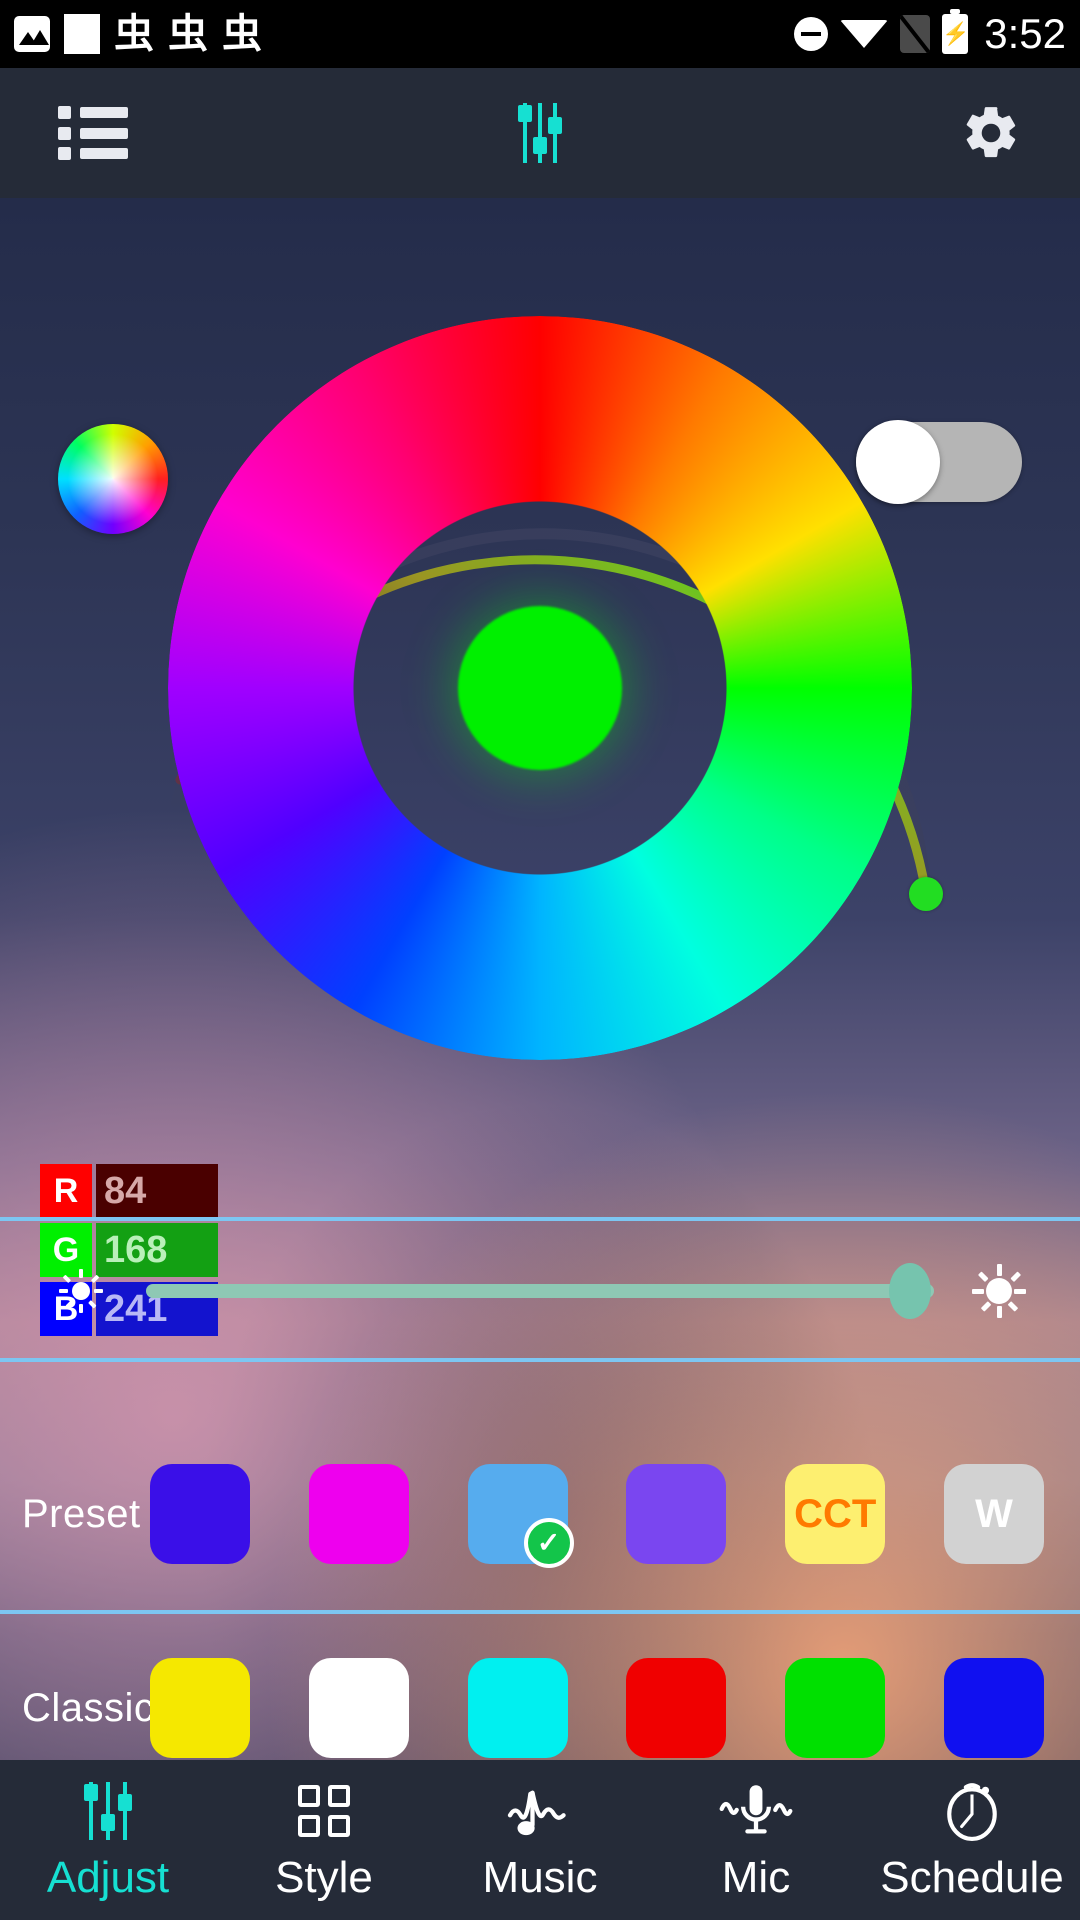  Describe the element at coordinates (189, 133) in the screenshot. I see `app-bar-menu-button` at that location.